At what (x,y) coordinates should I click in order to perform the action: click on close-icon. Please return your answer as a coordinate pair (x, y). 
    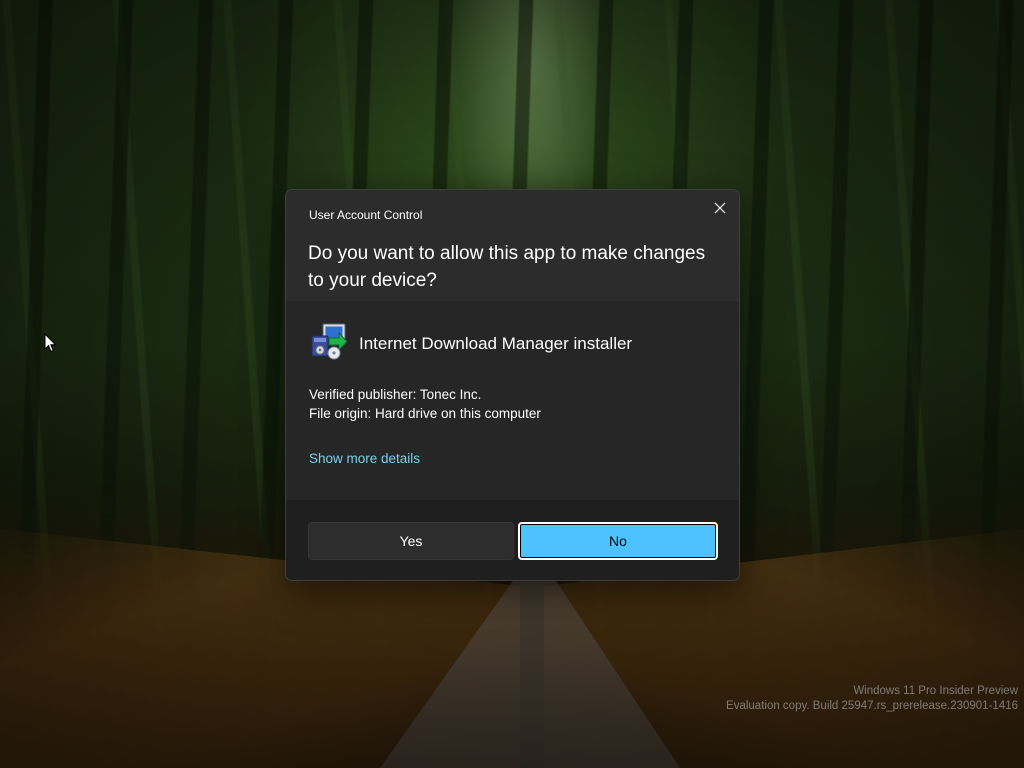
    Looking at the image, I should click on (720, 208).